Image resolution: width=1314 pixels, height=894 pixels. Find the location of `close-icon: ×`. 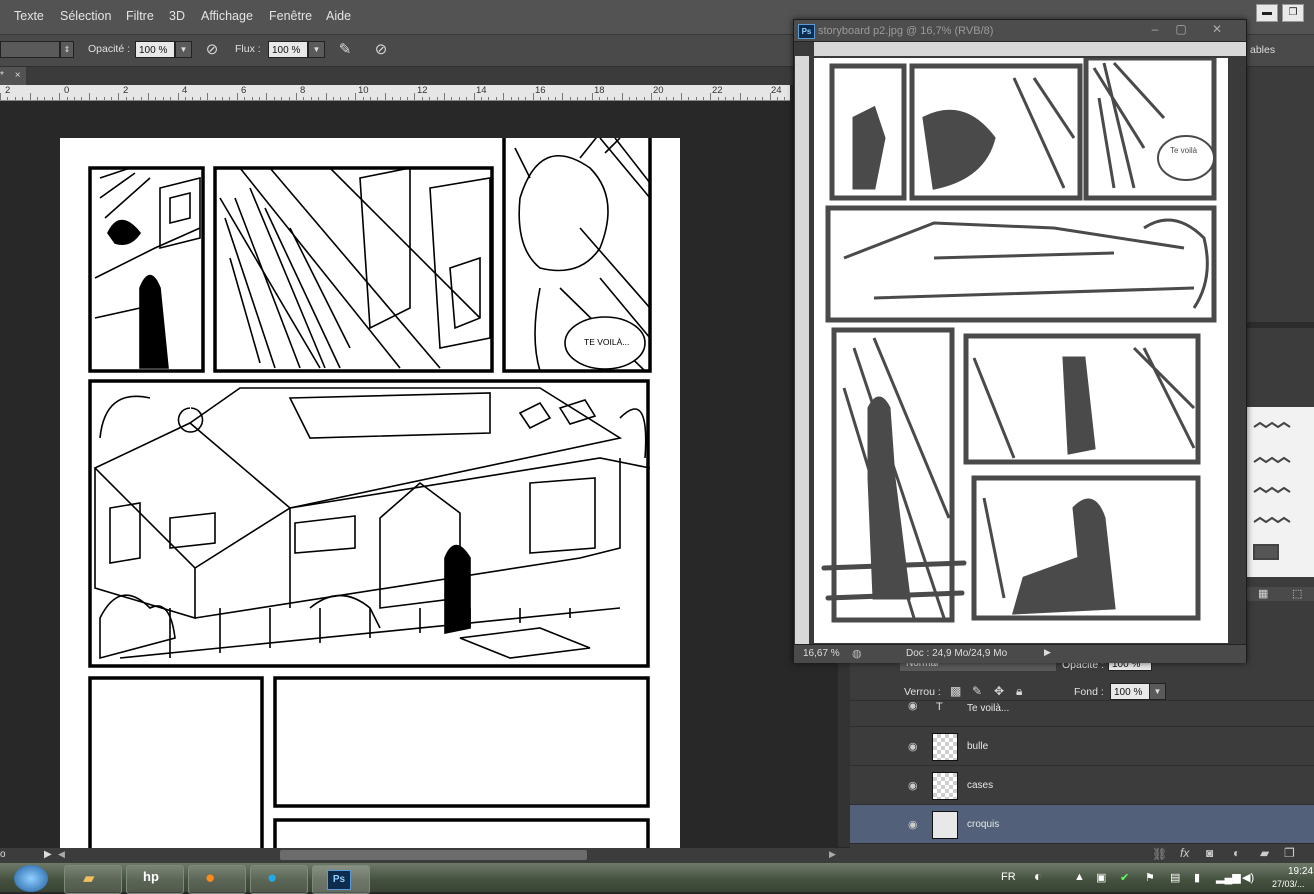

close-icon: × is located at coordinates (18, 75).